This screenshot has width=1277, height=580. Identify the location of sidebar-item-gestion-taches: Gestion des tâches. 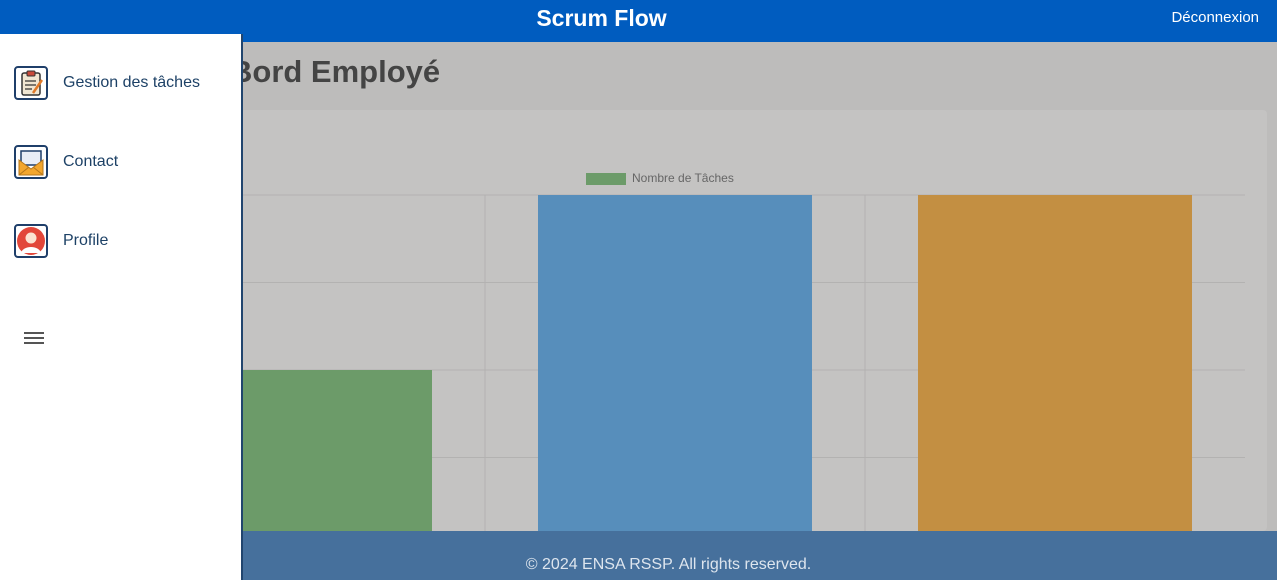
(120, 86).